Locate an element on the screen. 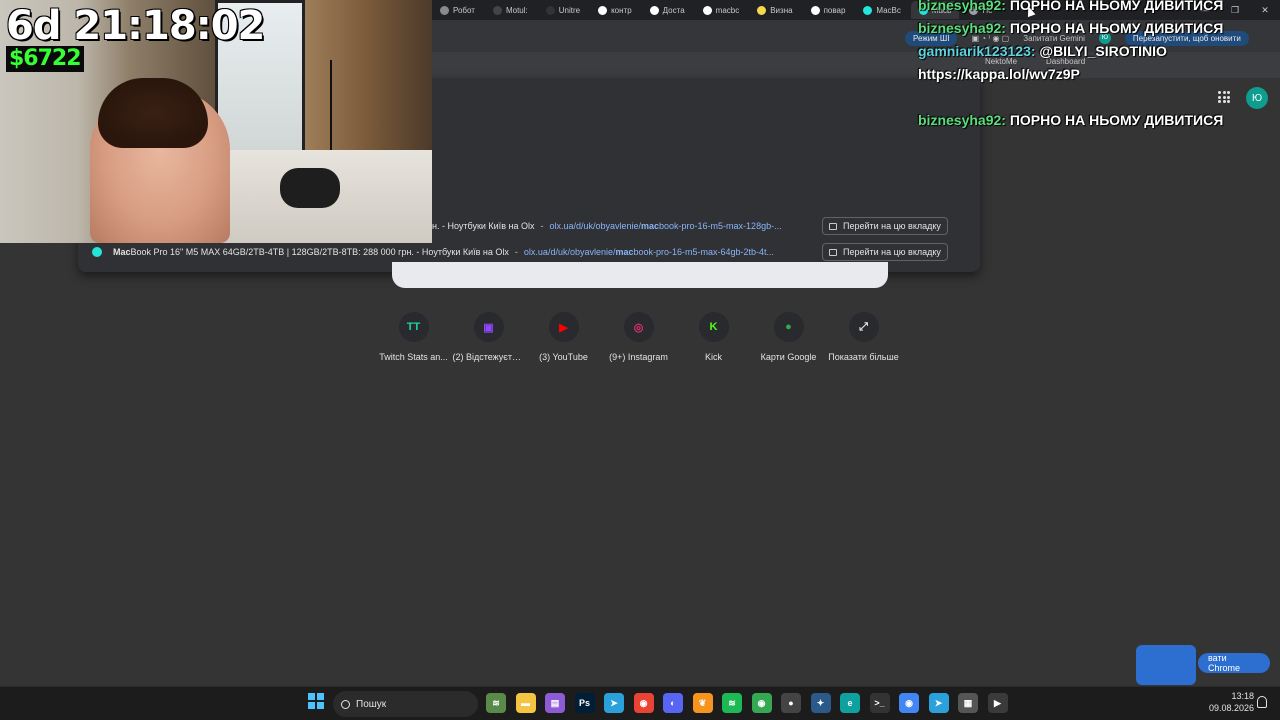 This screenshot has height=720, width=1280. chat-username: gamniarik123123: is located at coordinates (977, 51).